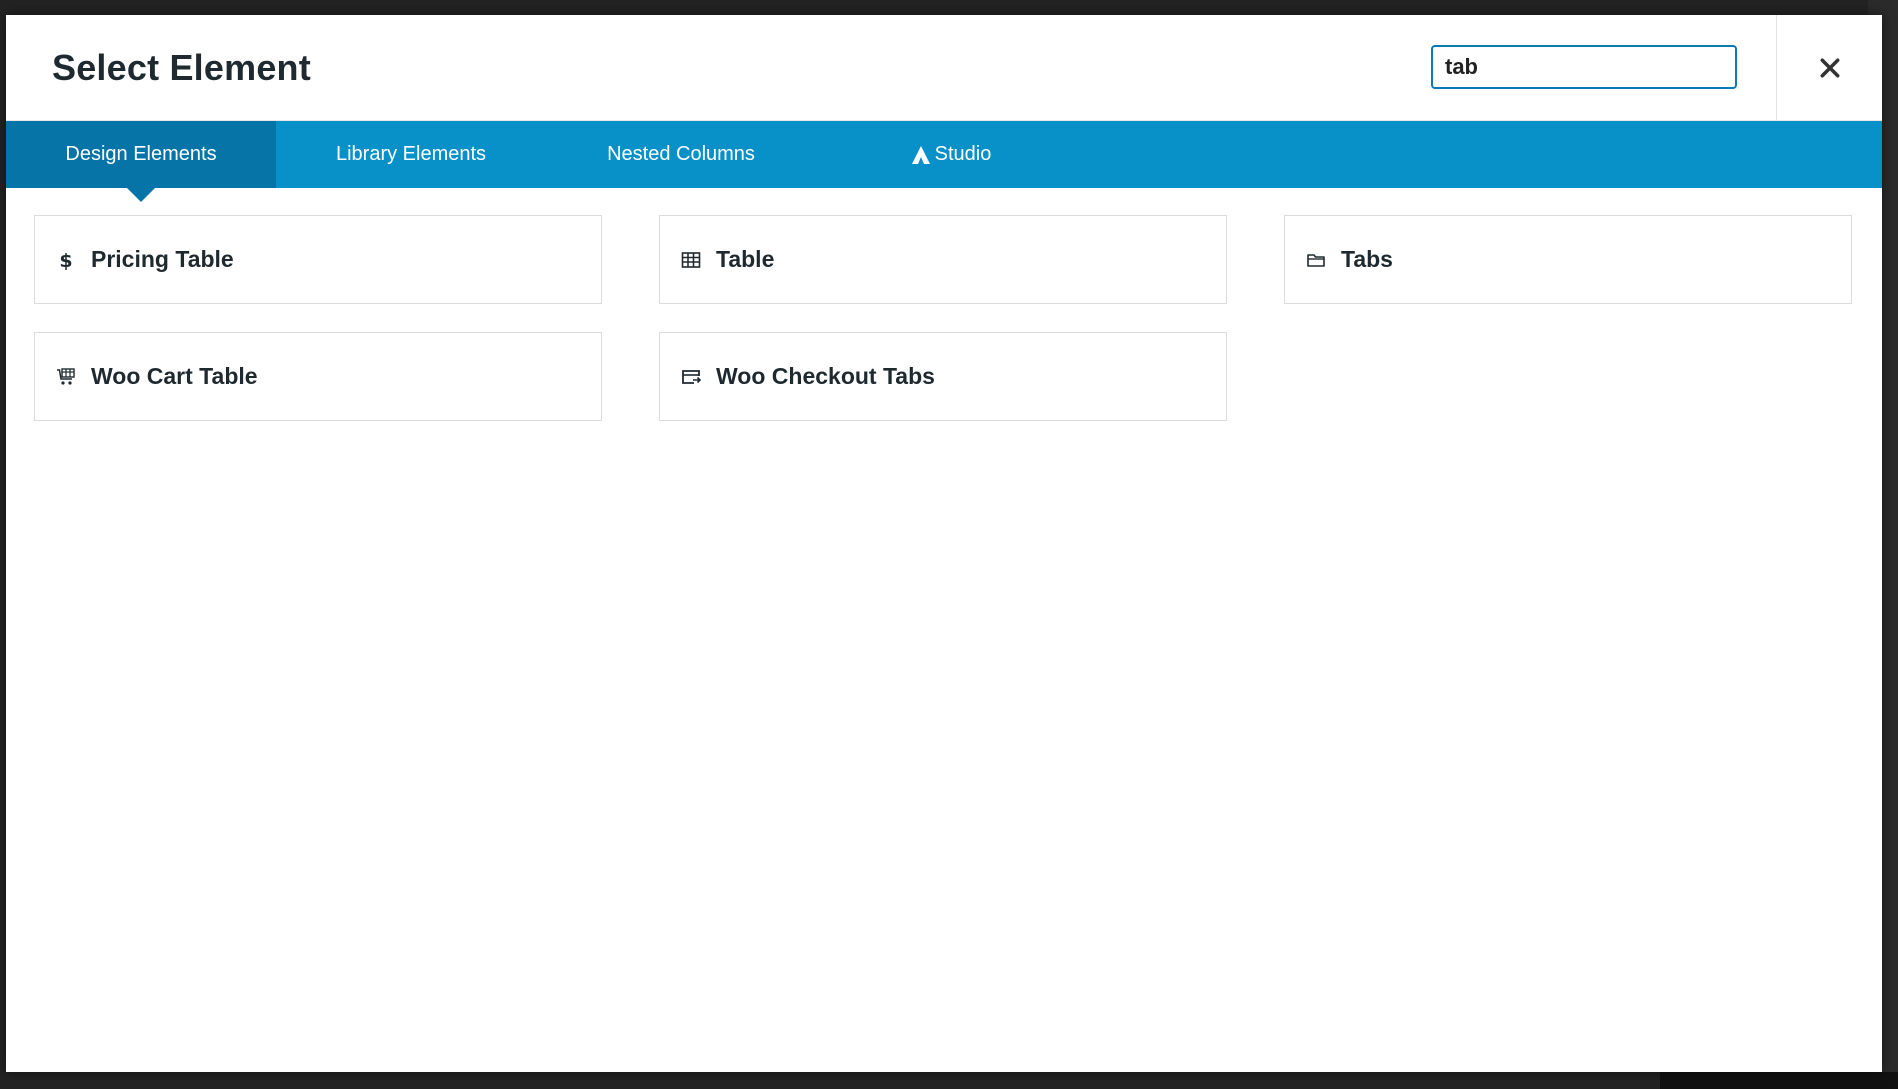  I want to click on modal-header: Select Element, so click(944, 68).